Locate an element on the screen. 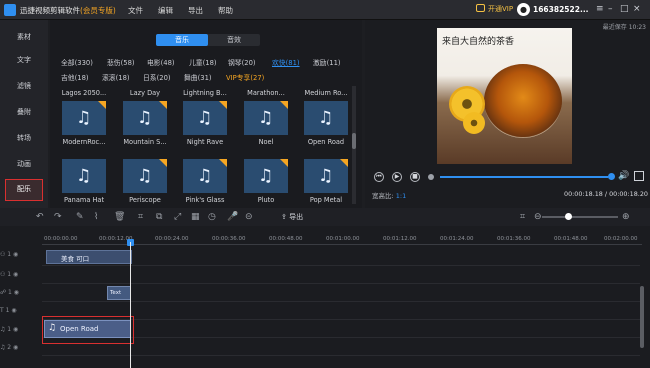 Image resolution: width=650 pixels, height=368 pixels. category-all: 全部(330) is located at coordinates (77, 62).